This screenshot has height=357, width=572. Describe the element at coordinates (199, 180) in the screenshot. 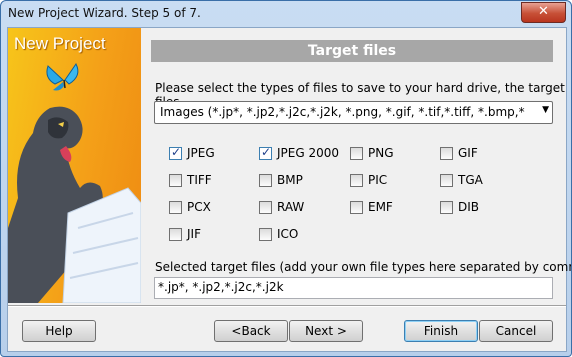

I see `checkbox-label: TIFF` at that location.